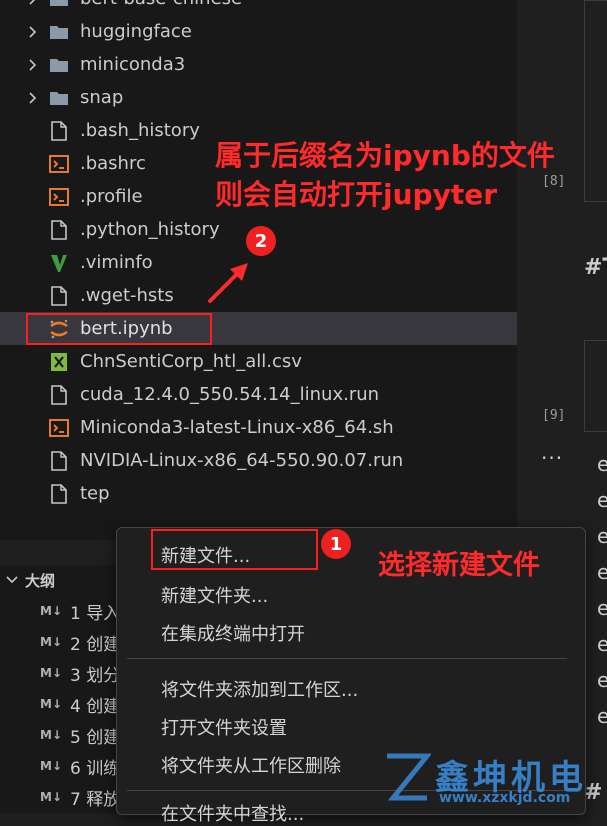 Image resolution: width=607 pixels, height=826 pixels. Describe the element at coordinates (224, 727) in the screenshot. I see `menu-item-open-folder-settings: 打开文件夹设置` at that location.